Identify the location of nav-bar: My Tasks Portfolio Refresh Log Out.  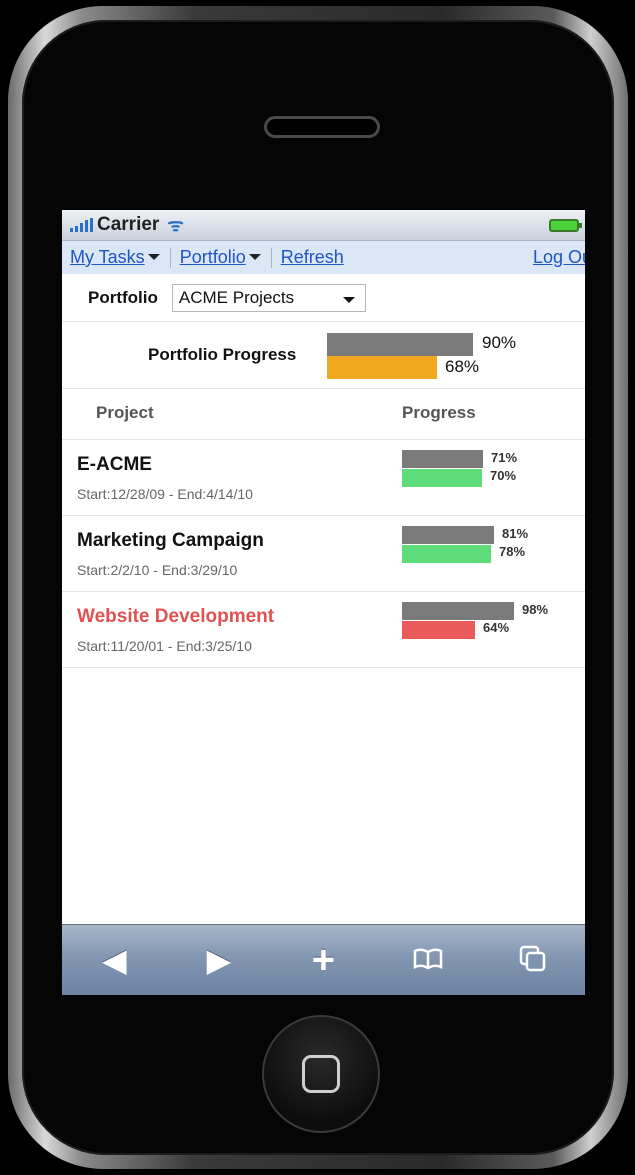
(323, 257).